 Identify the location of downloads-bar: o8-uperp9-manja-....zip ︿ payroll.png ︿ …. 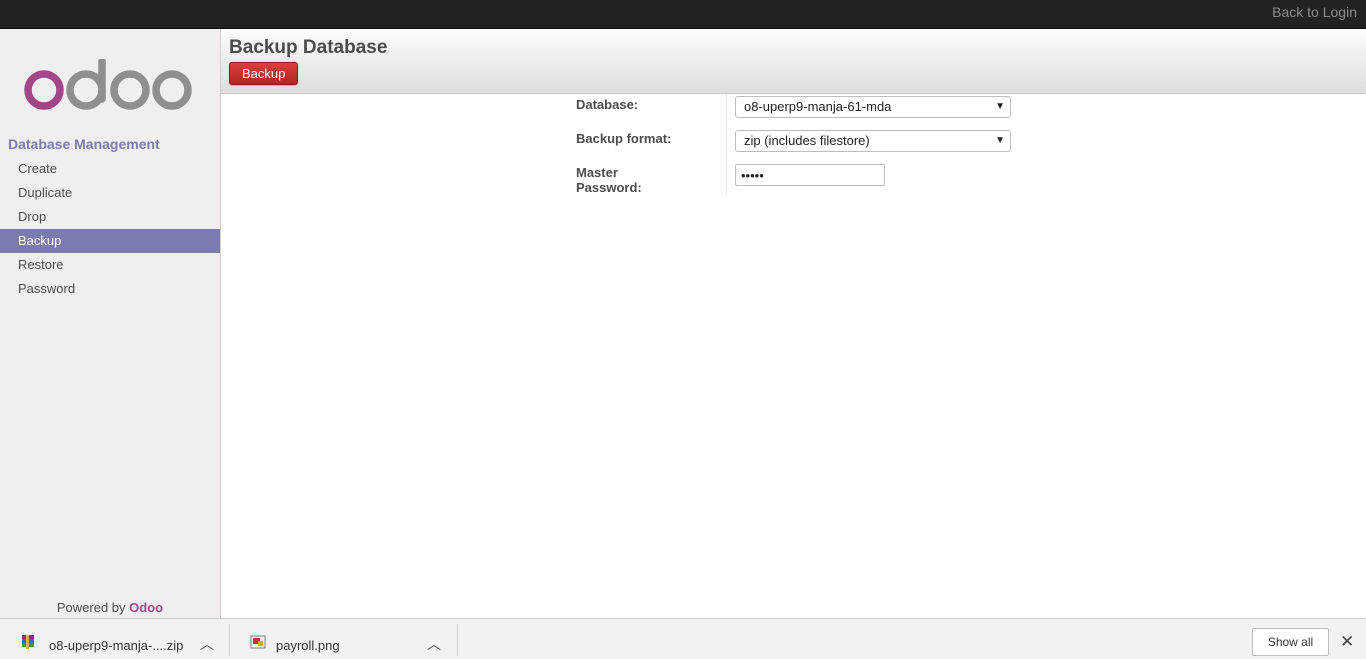
(683, 638).